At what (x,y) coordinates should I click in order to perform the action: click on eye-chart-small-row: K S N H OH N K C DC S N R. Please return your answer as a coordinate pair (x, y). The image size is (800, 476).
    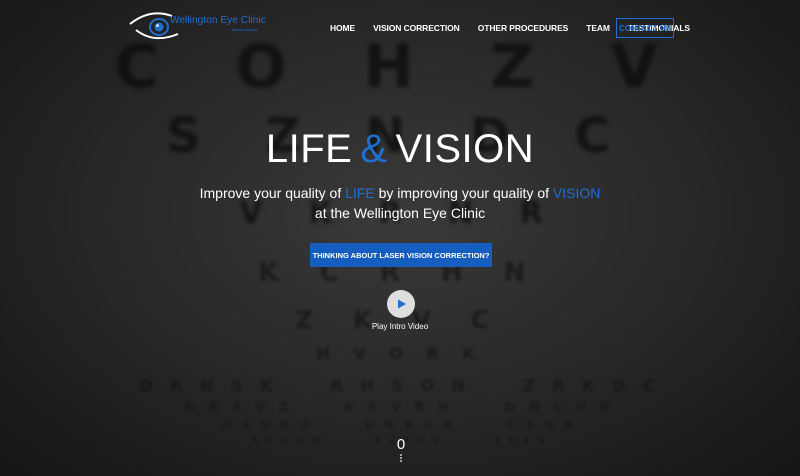
    Looking at the image, I should click on (400, 425).